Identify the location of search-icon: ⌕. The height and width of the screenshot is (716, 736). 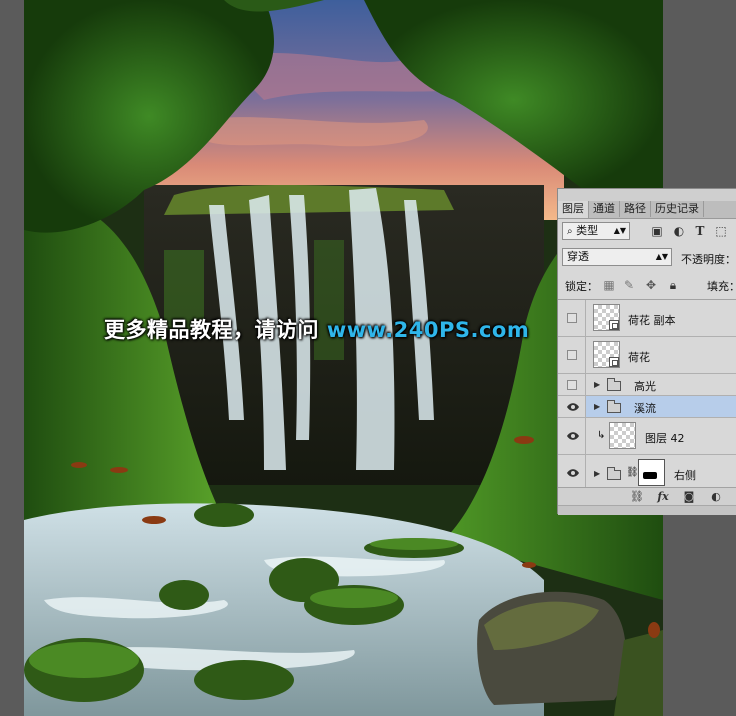
(570, 231).